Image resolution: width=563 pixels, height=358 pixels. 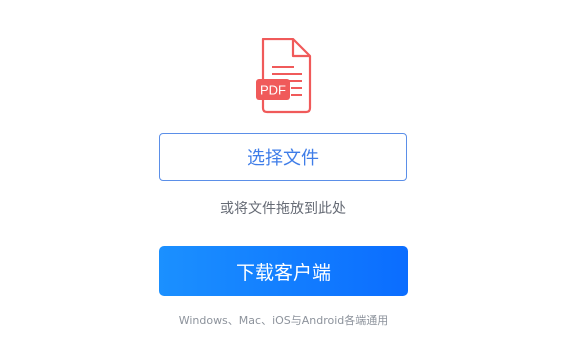 What do you see at coordinates (283, 320) in the screenshot?
I see `platform-support-note: Windows、Mac、iOS与Android各端通用` at bounding box center [283, 320].